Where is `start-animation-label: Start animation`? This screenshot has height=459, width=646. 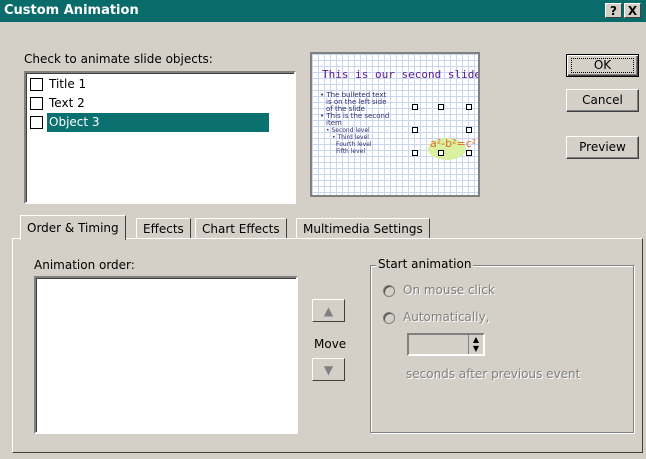
start-animation-label: Start animation is located at coordinates (425, 264).